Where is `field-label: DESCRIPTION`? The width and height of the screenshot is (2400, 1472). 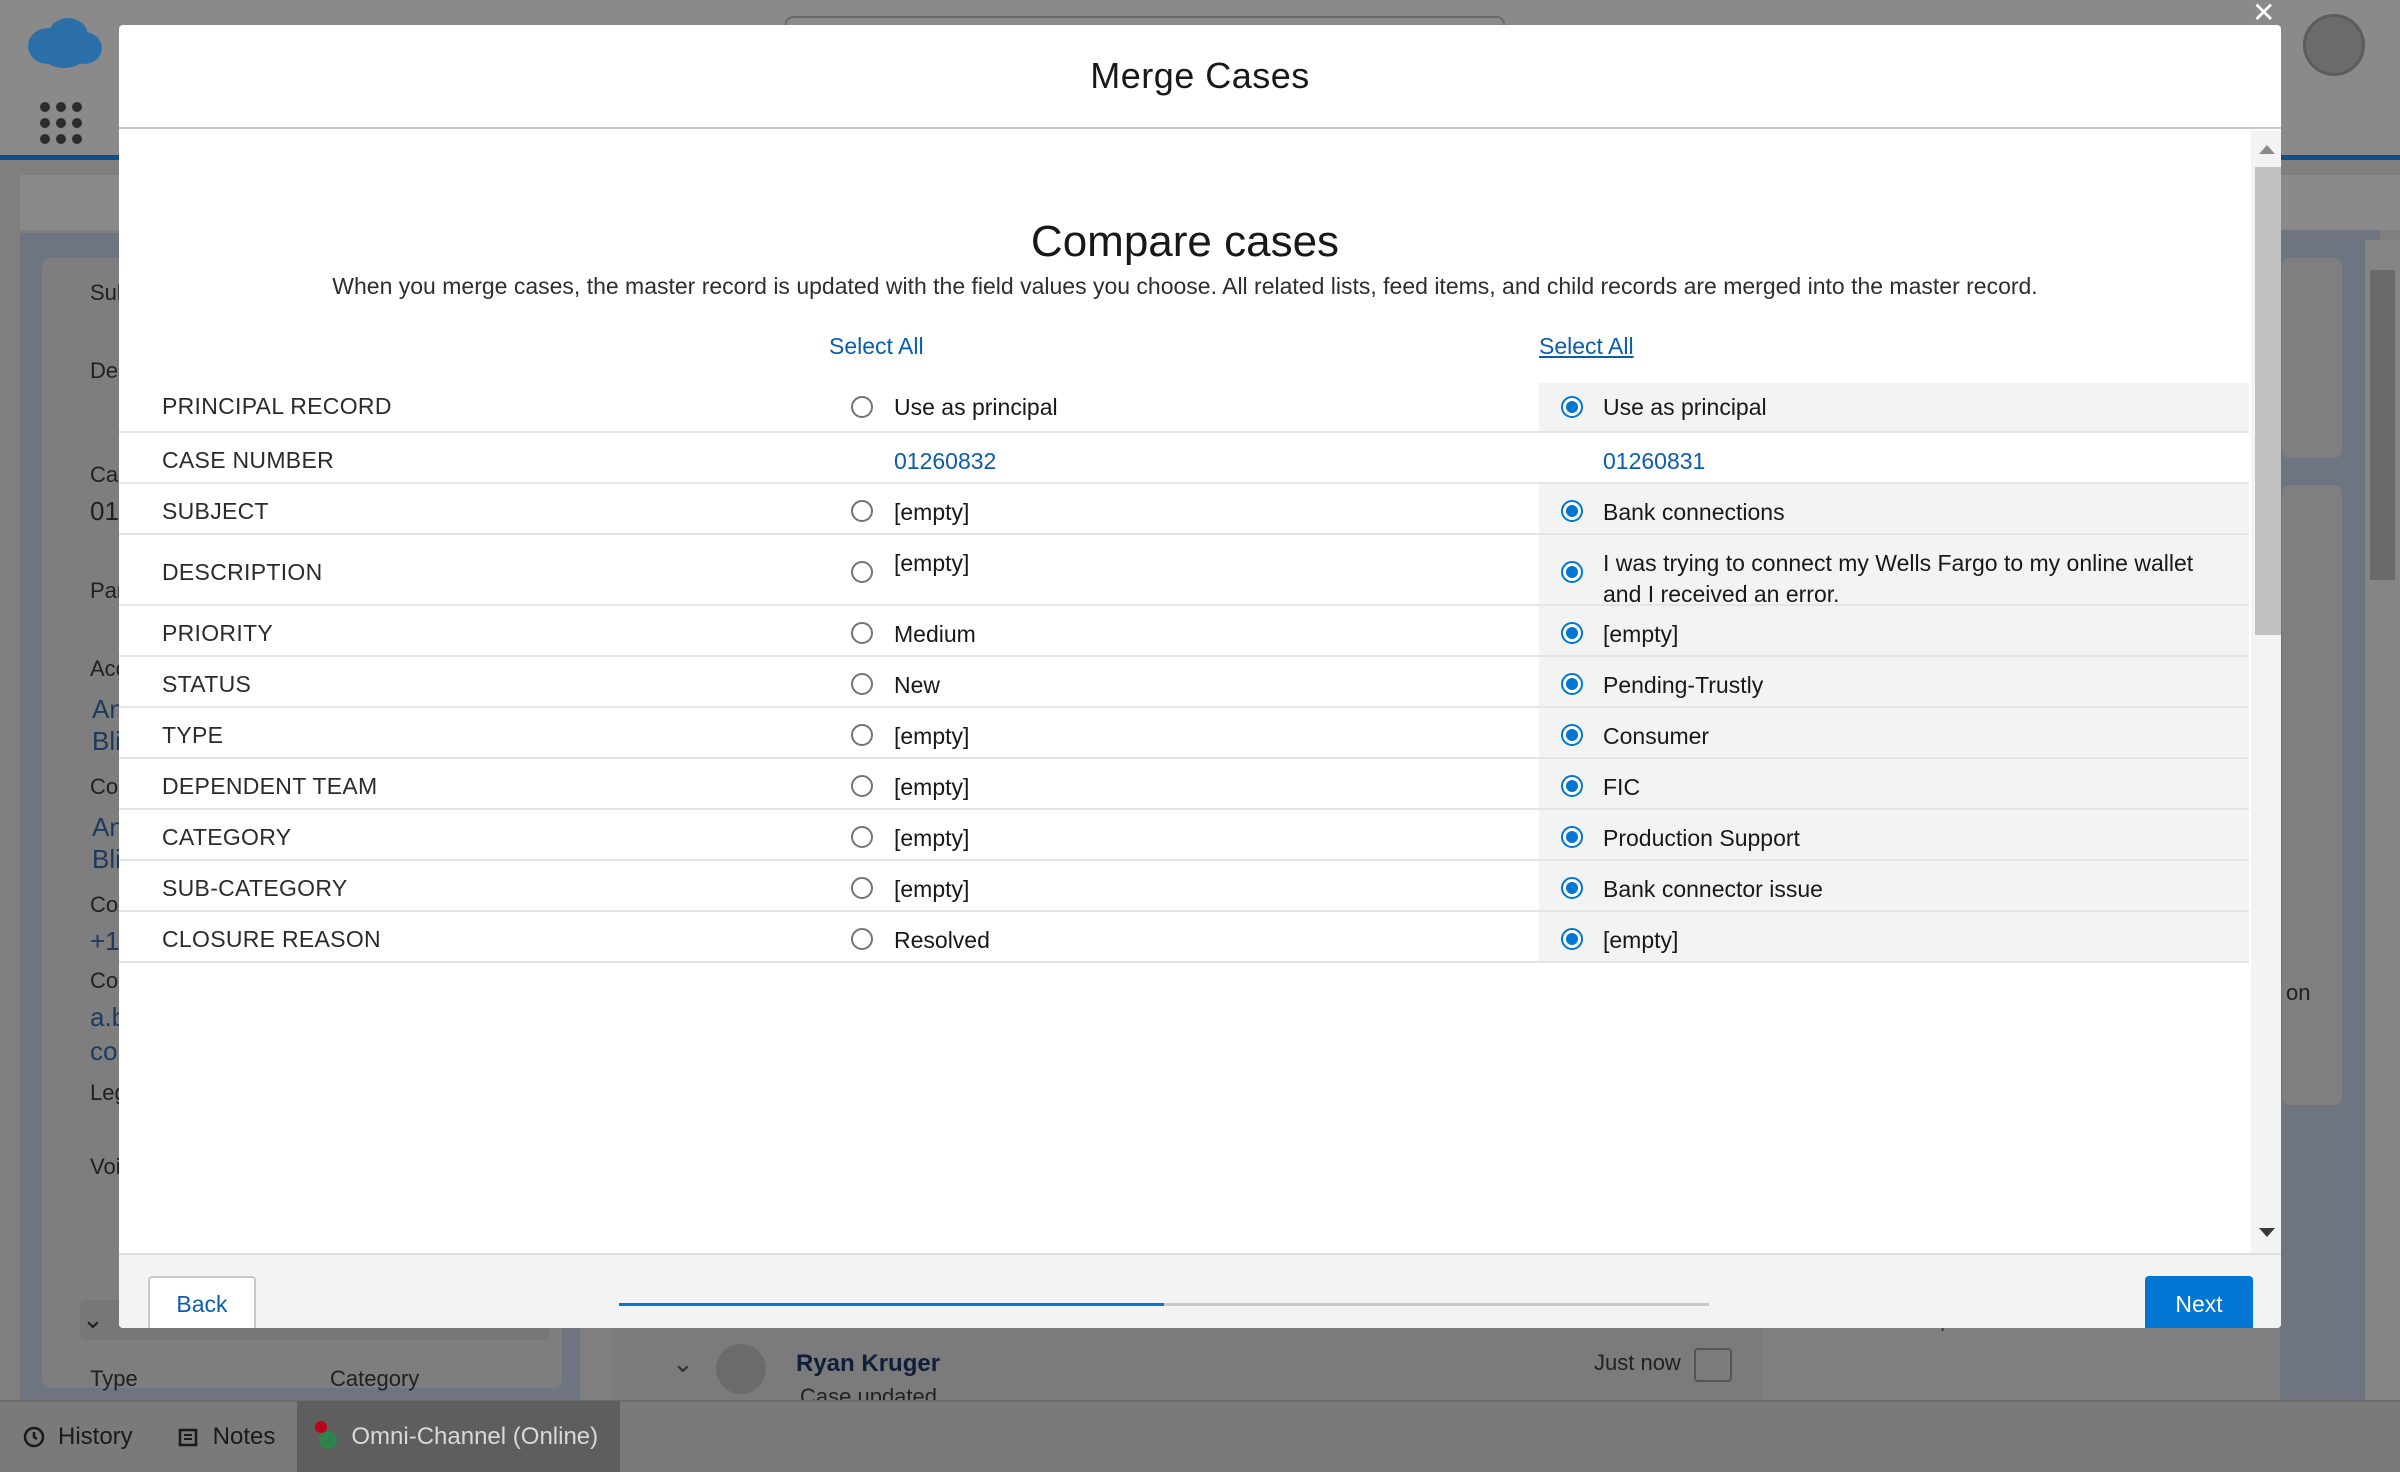
field-label: DESCRIPTION is located at coordinates (242, 572).